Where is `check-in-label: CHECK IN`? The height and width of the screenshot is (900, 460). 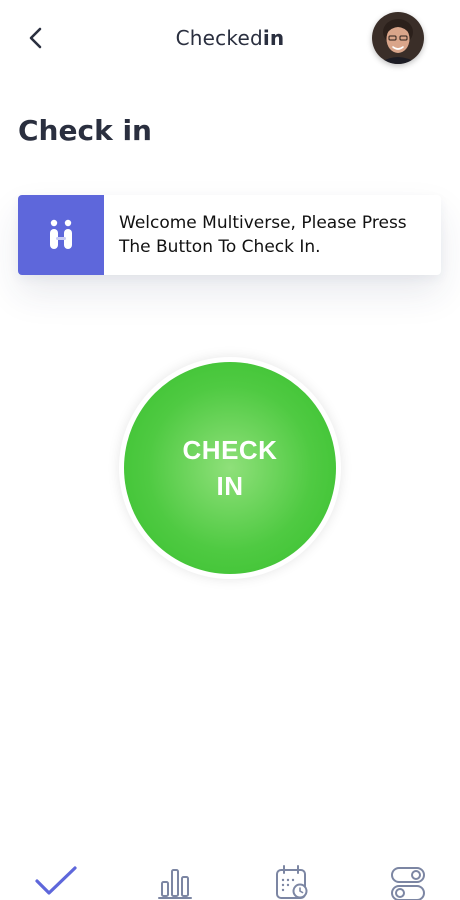 check-in-label: CHECK IN is located at coordinates (230, 468).